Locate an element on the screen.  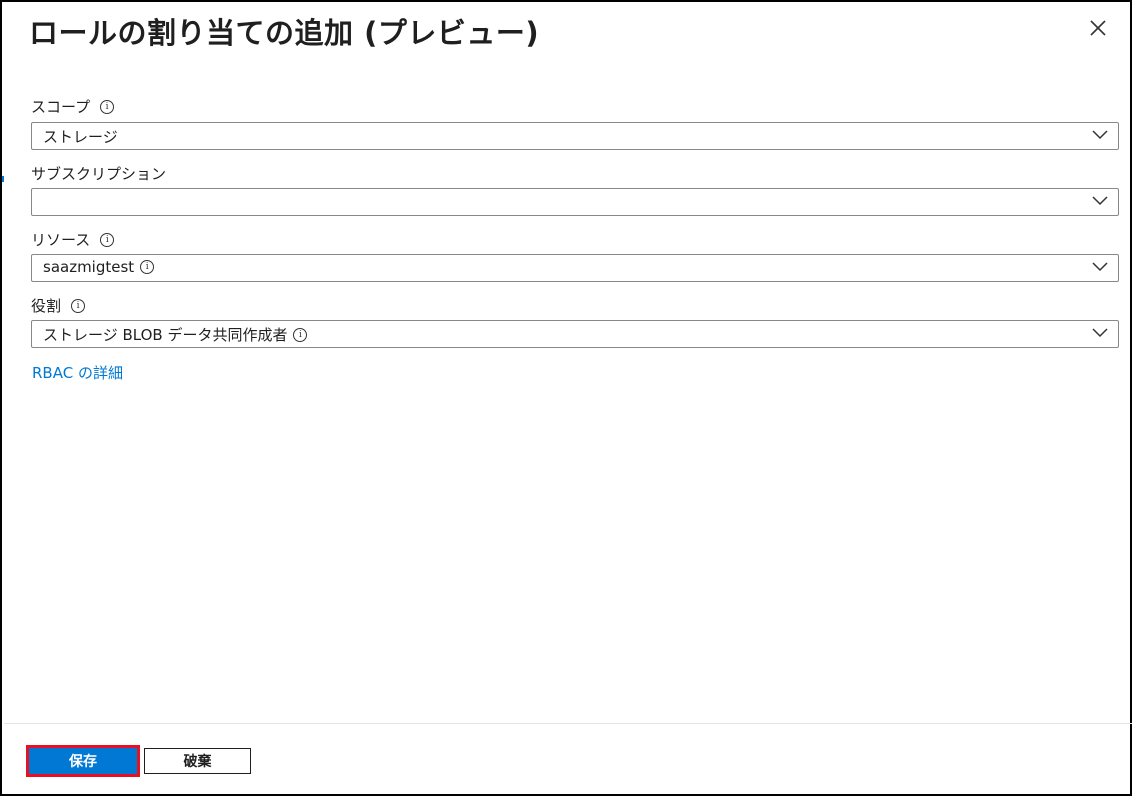
panel-title: ロールの割り当ての追加 (プレビュー) is located at coordinates (284, 33).